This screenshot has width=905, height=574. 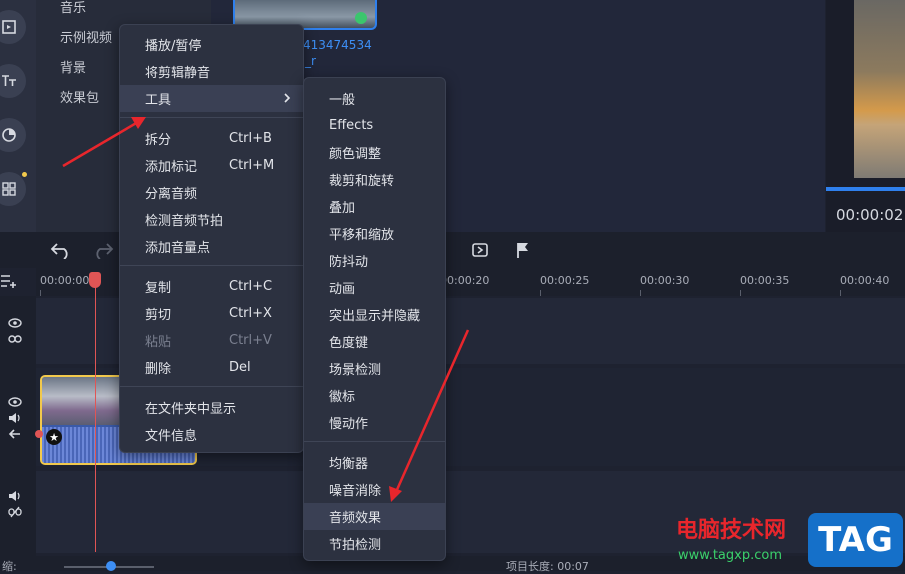 I want to click on menu-add-volume-point: 添加音量点, so click(x=211, y=246).